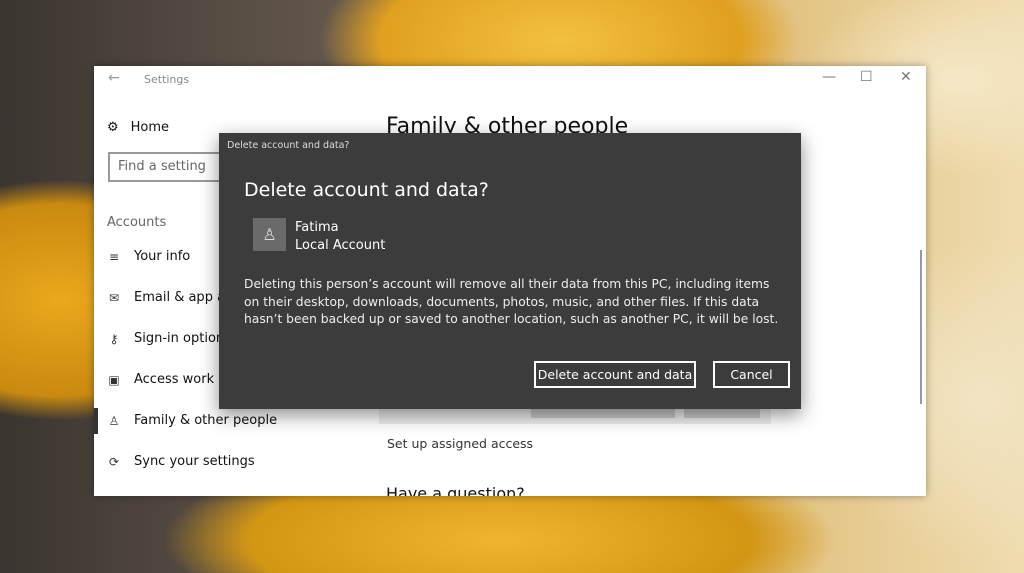 Image resolution: width=1024 pixels, height=573 pixels. Describe the element at coordinates (317, 227) in the screenshot. I see `user-name: Fatima` at that location.